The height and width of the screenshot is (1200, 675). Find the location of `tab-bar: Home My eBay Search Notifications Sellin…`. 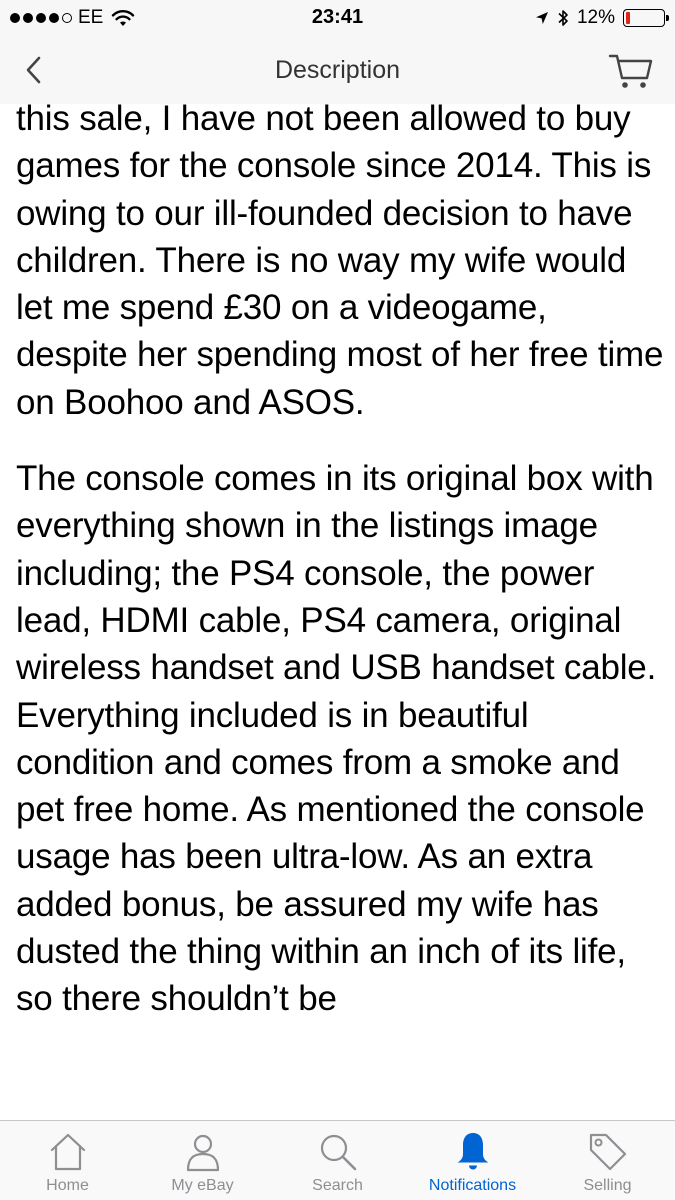

tab-bar: Home My eBay Search Notifications Sellin… is located at coordinates (337, 1160).